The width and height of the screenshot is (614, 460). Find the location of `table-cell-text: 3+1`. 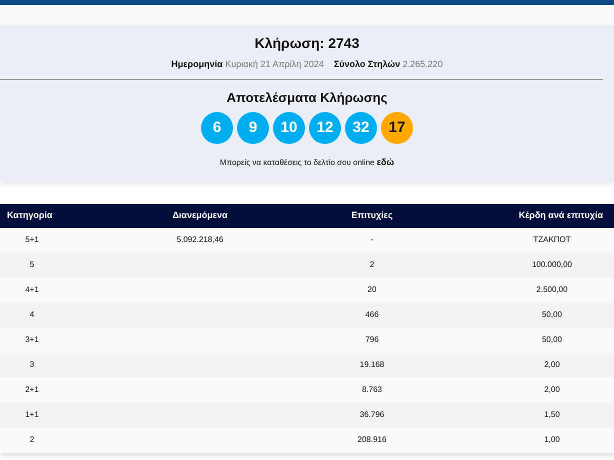

table-cell-text: 3+1 is located at coordinates (32, 340).